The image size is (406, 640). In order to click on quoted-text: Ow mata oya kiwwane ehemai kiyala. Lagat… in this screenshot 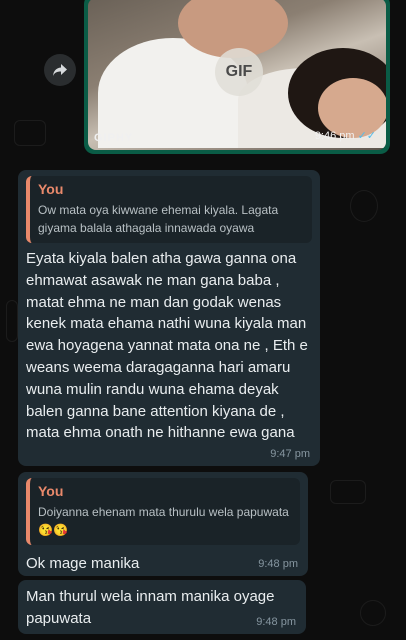, I will do `click(158, 219)`.